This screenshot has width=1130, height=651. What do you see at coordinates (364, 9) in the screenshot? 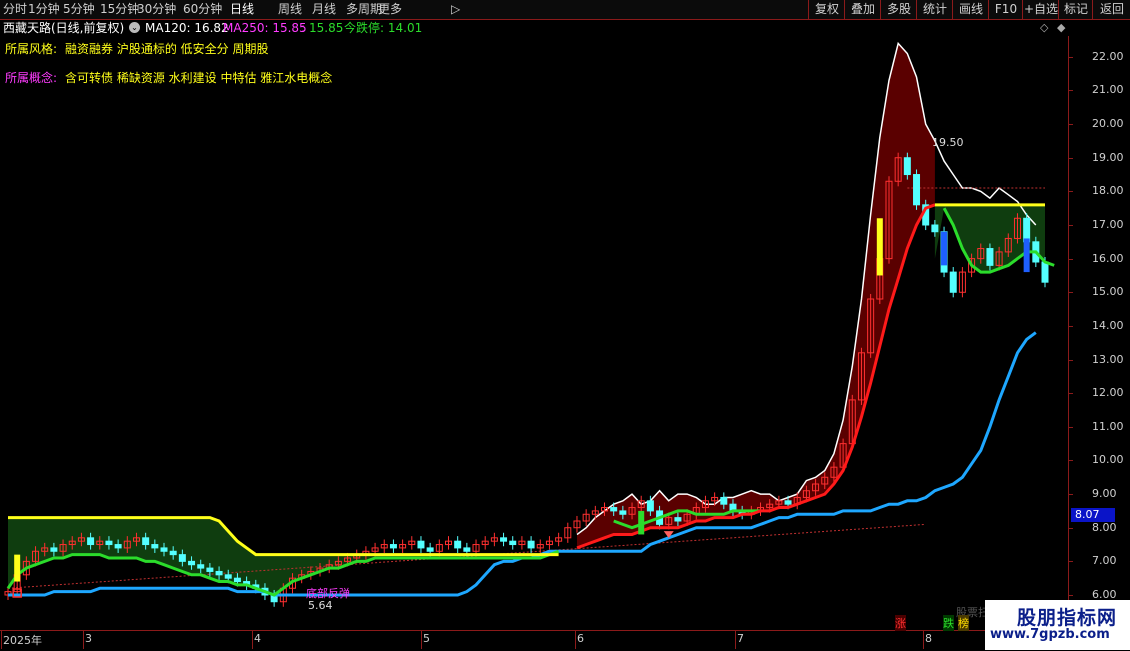
I see `toolbar-item-9: 多周期` at bounding box center [364, 9].